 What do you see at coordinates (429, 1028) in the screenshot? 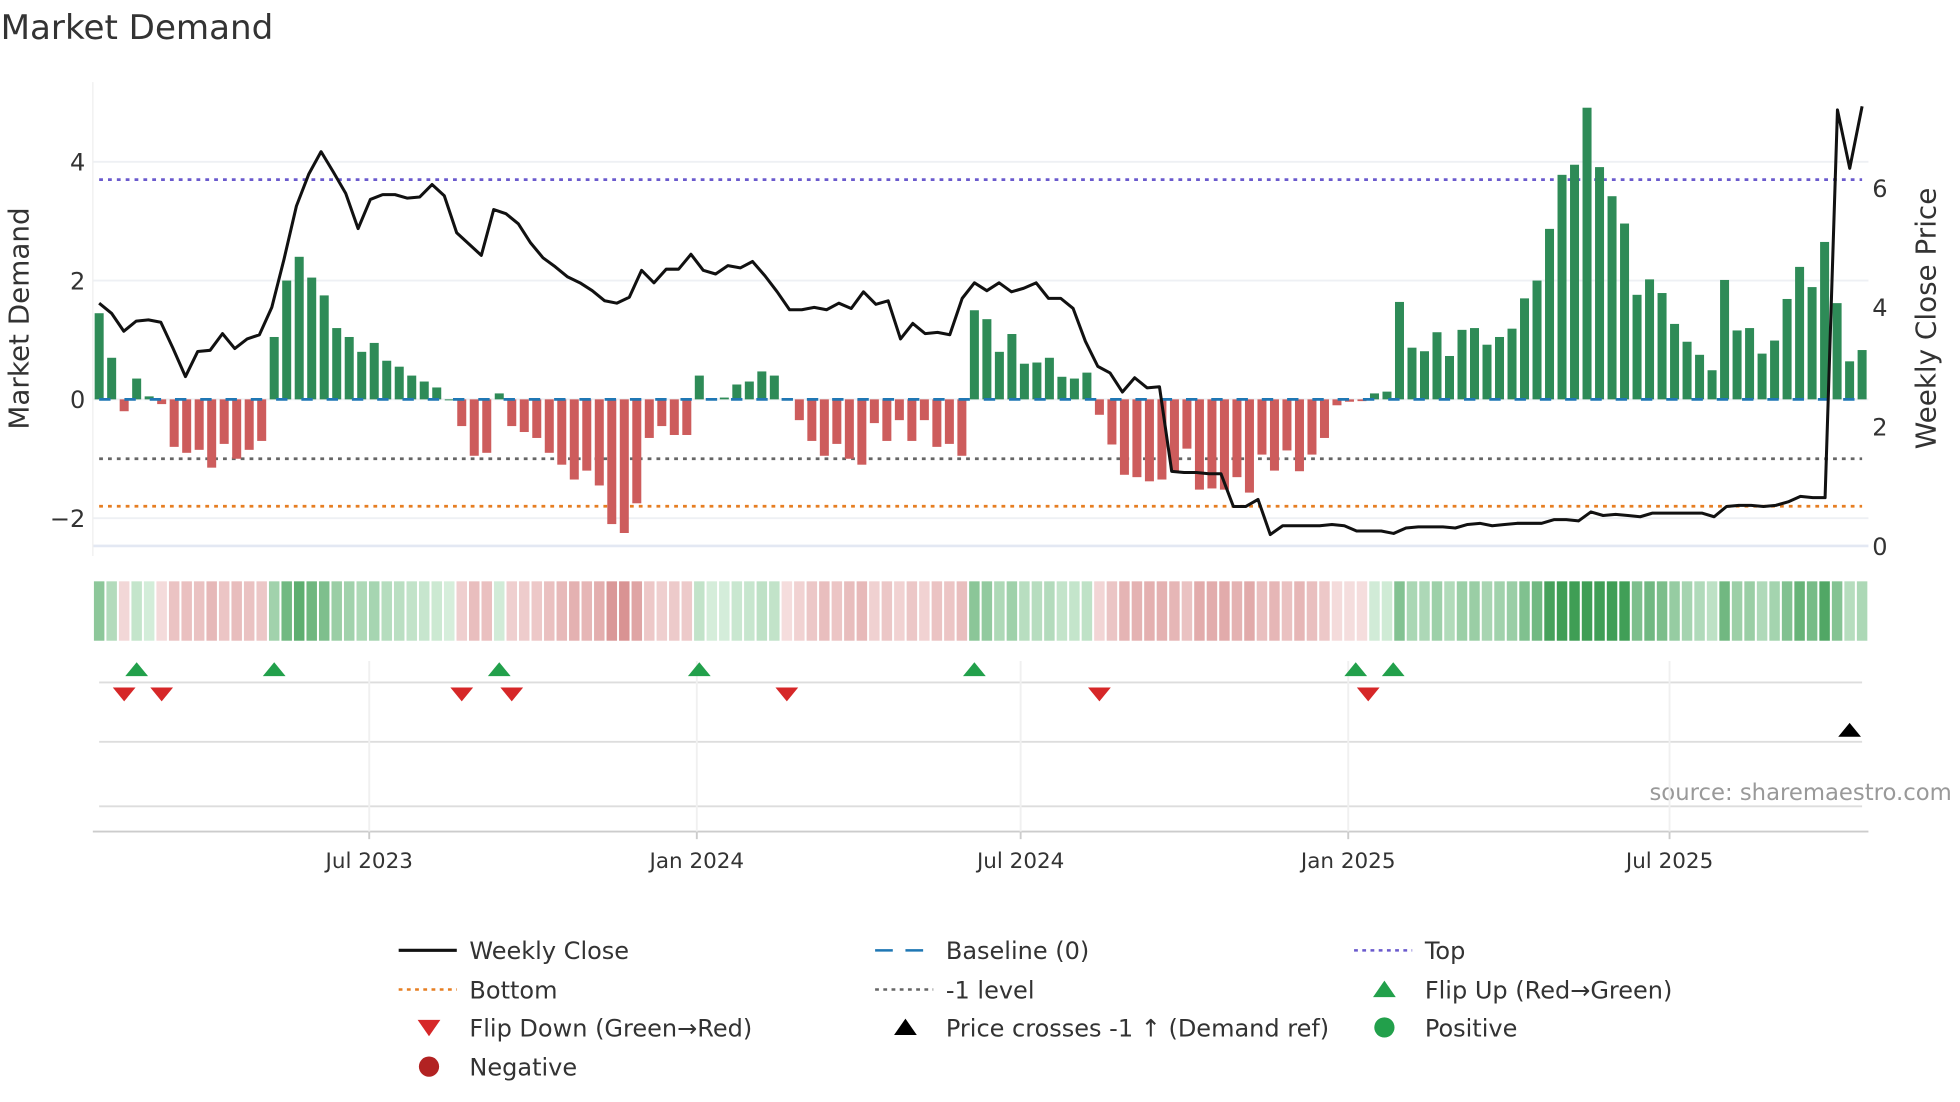
I see `legend-triangle-down-icon` at bounding box center [429, 1028].